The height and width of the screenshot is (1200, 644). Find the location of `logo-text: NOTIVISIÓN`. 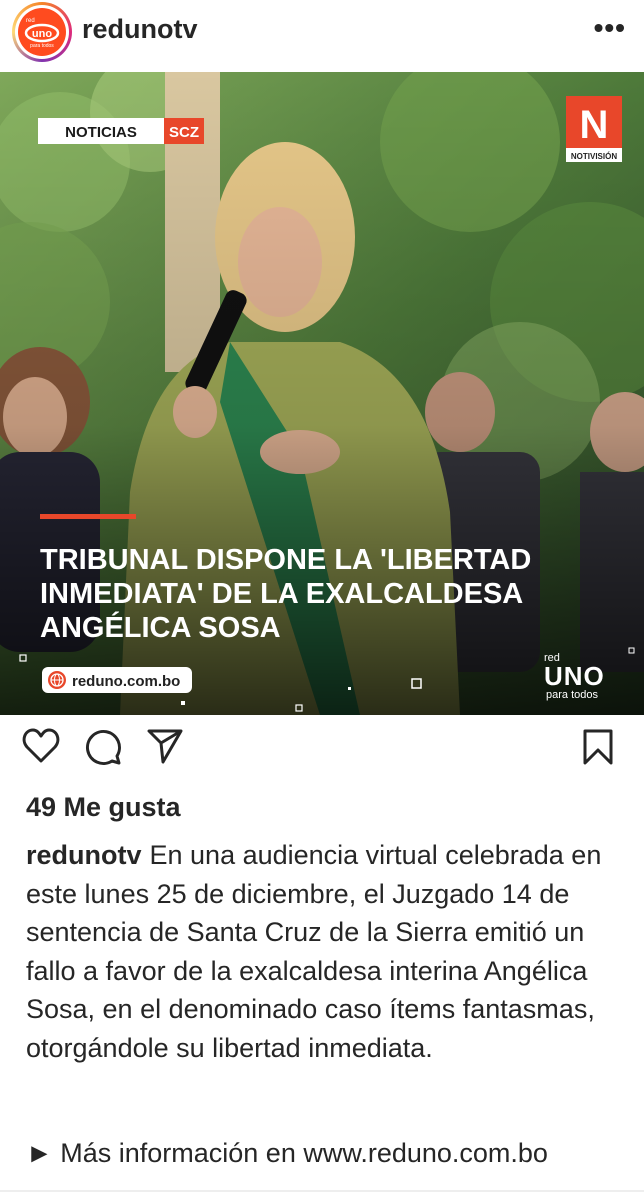

logo-text: NOTIVISIÓN is located at coordinates (594, 156).